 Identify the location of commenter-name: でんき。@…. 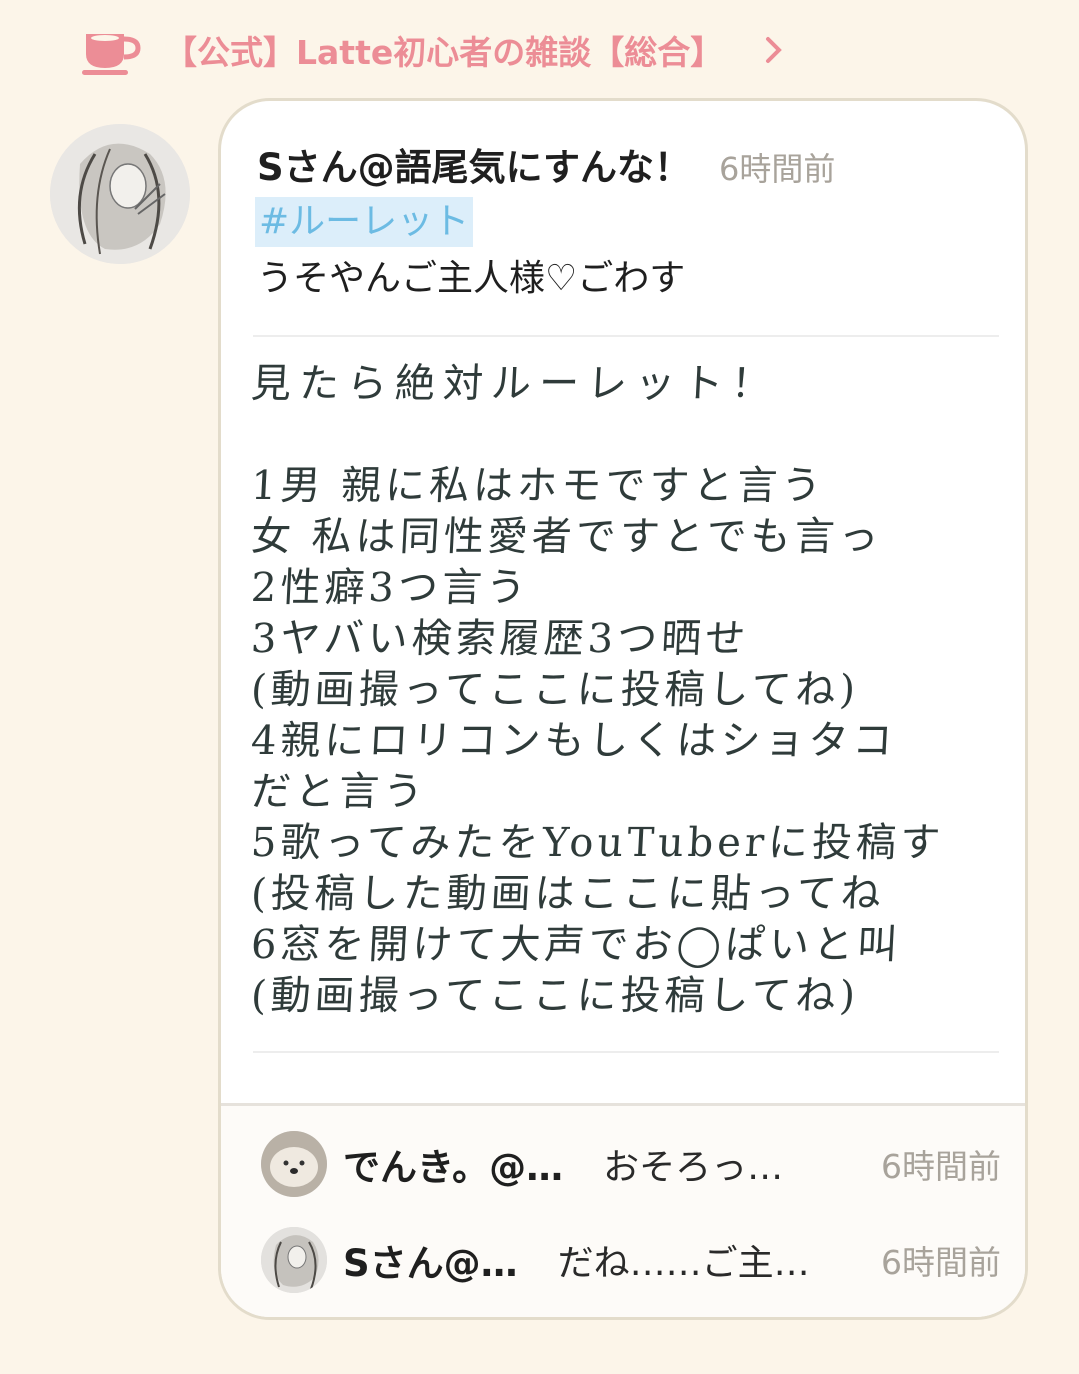
(453, 1164).